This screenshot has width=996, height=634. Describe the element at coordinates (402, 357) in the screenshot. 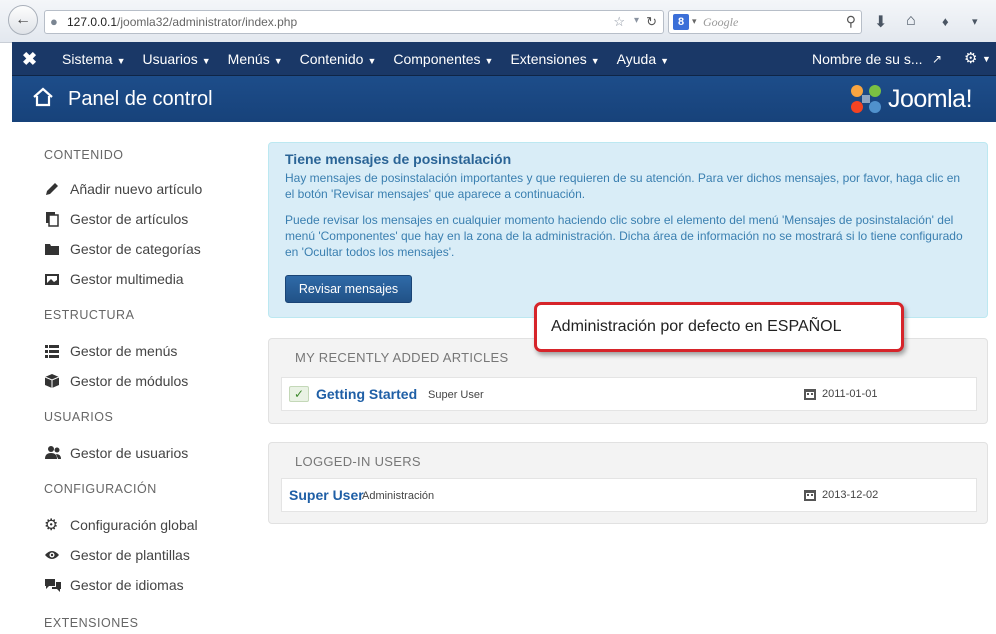

I see `panel-title: MY RECENTLY ADDED ARTICLES` at that location.